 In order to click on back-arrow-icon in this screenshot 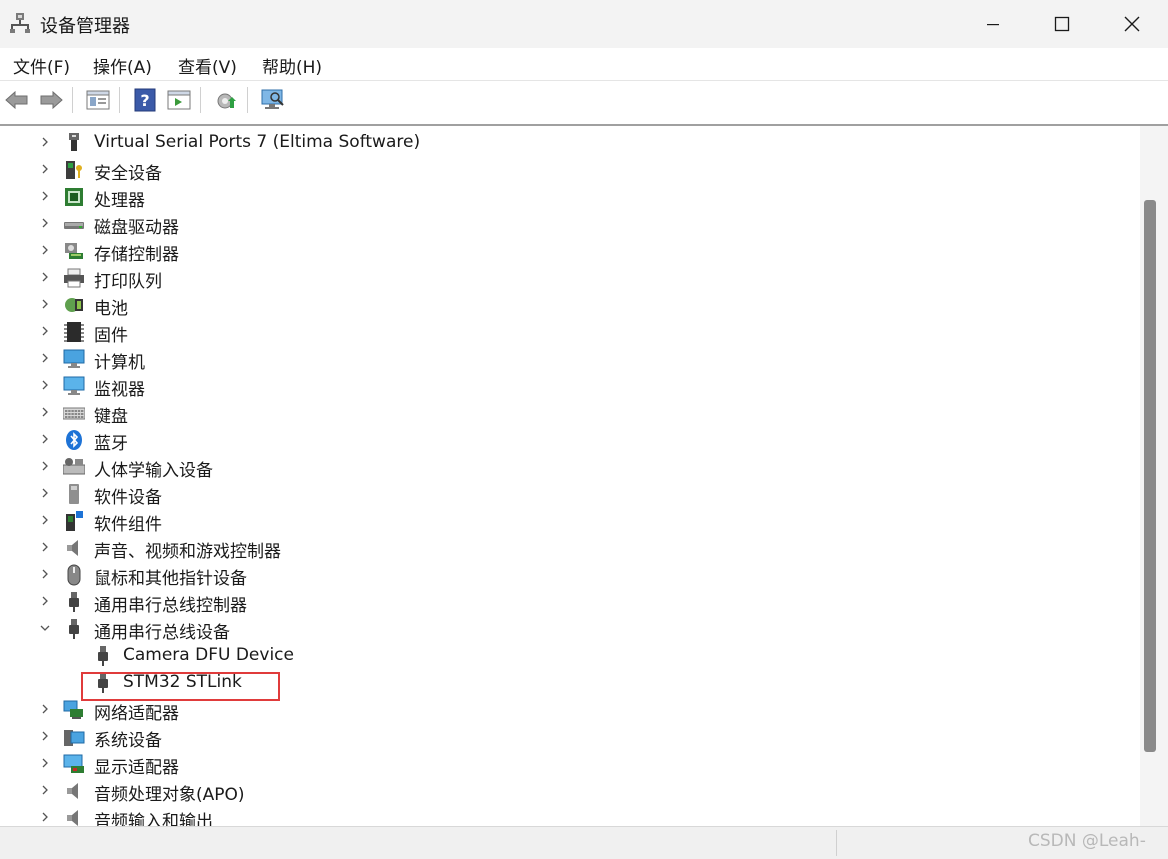, I will do `click(17, 100)`.